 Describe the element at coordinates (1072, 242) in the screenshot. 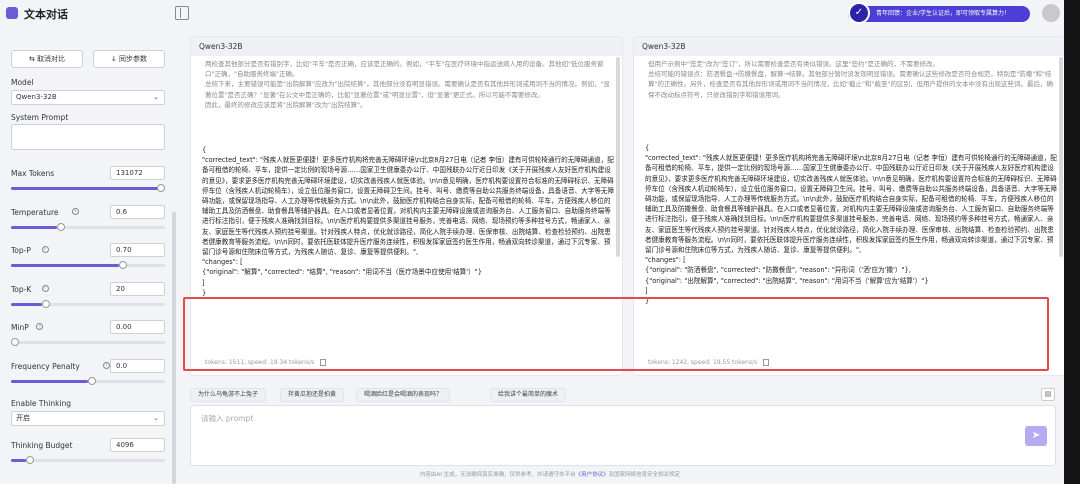

I see `screen-edge` at that location.